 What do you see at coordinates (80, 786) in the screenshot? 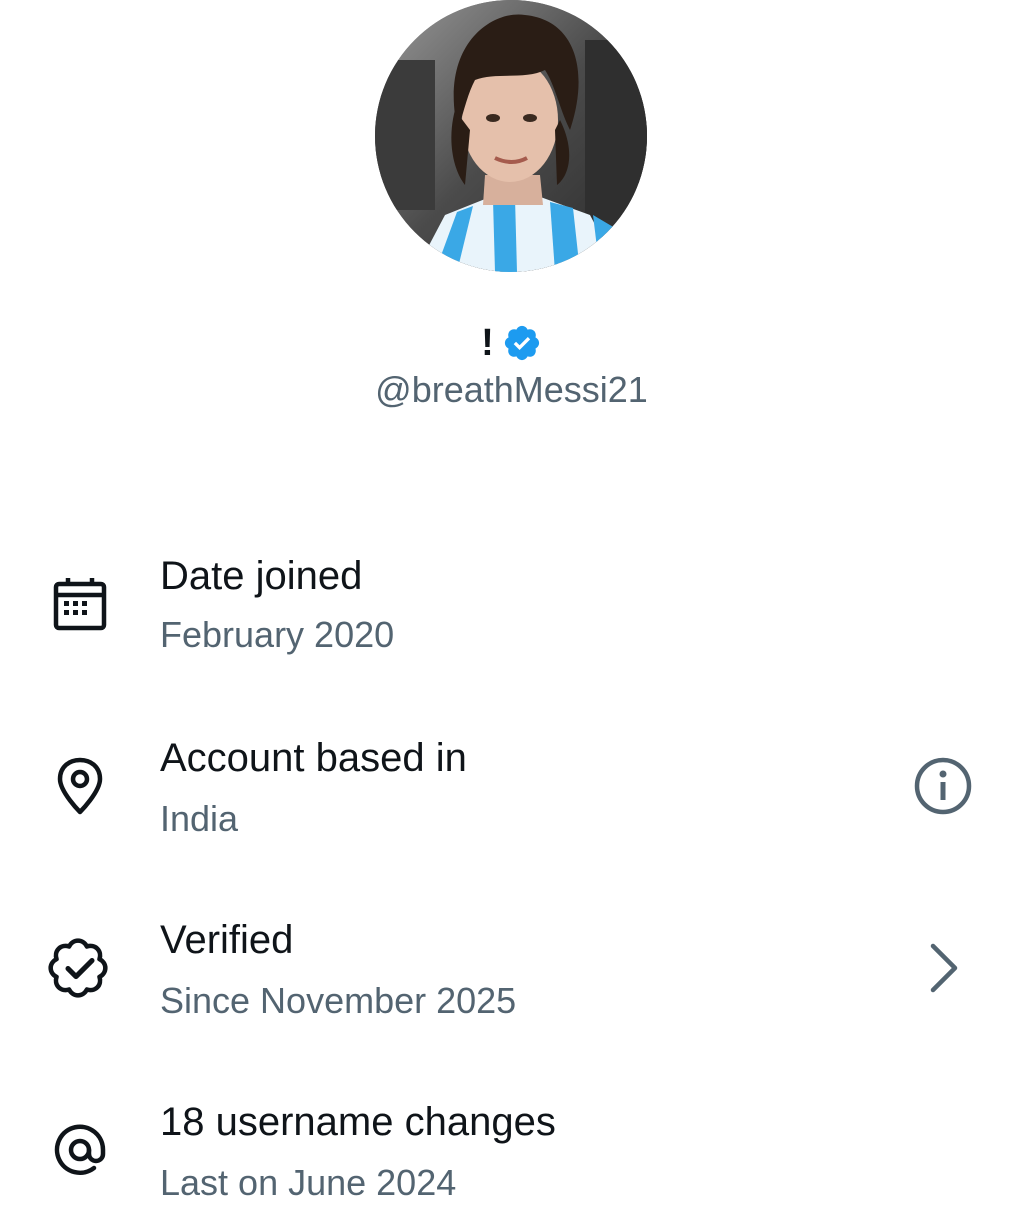
I see `location-pin-icon` at bounding box center [80, 786].